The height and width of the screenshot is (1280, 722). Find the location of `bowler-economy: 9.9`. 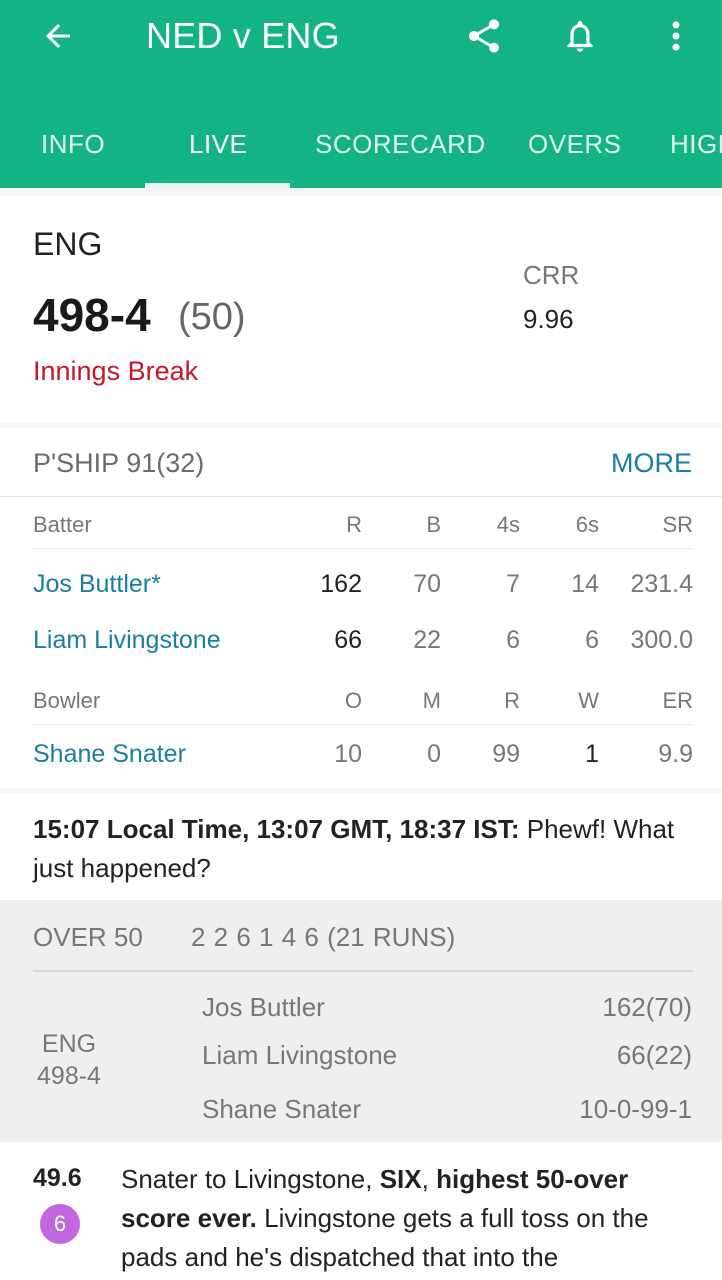

bowler-economy: 9.9 is located at coordinates (675, 754).